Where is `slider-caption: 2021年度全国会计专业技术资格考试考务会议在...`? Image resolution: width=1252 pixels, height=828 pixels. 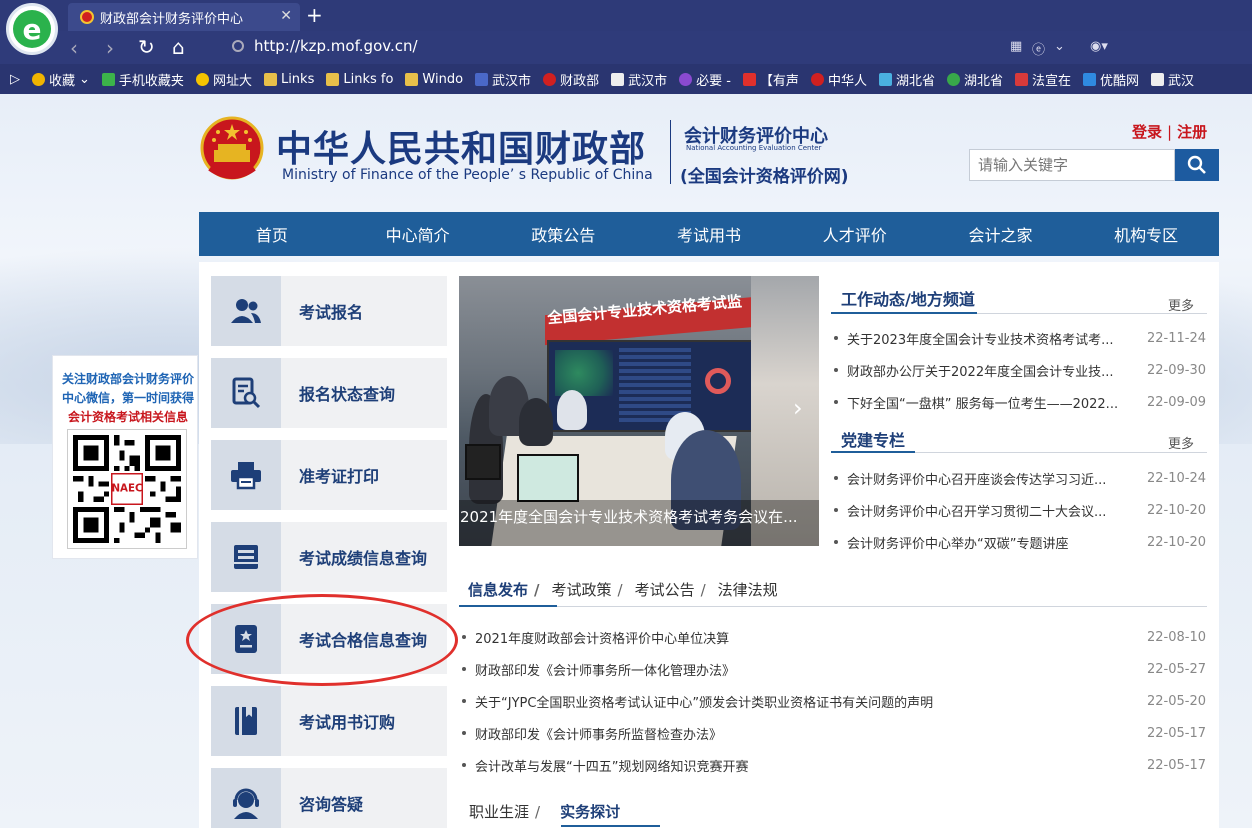
slider-caption: 2021年度全国会计专业技术资格考试考务会议在... is located at coordinates (639, 523).